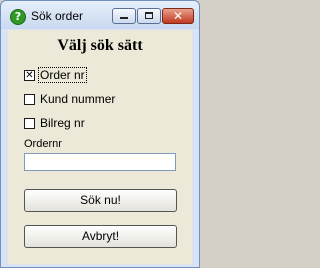 The height and width of the screenshot is (268, 320). Describe the element at coordinates (100, 200) in the screenshot. I see `search-now-button: Sök nu!` at that location.